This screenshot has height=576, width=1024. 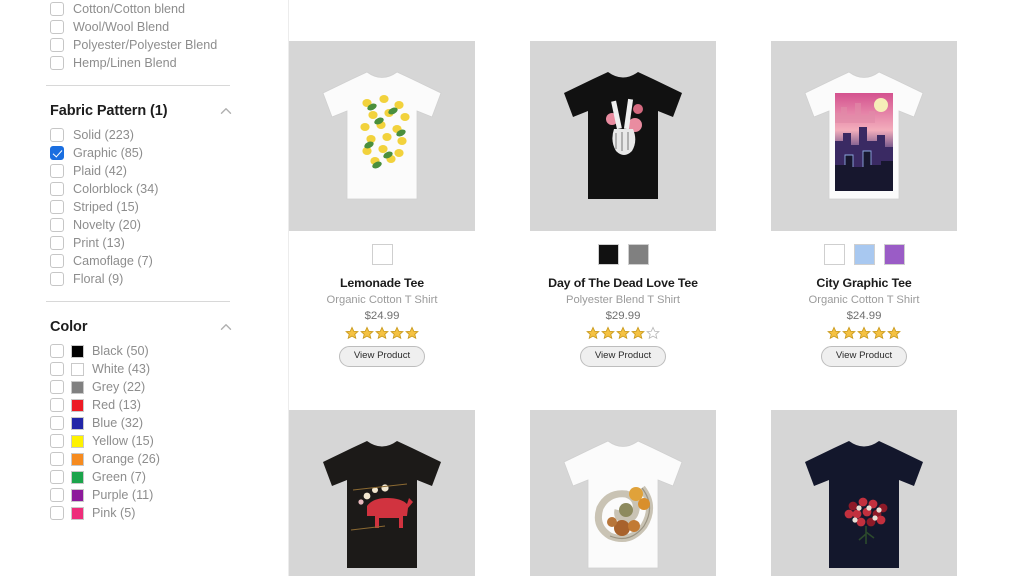 What do you see at coordinates (153, 495) in the screenshot?
I see `color-option-8: Purple (11)` at bounding box center [153, 495].